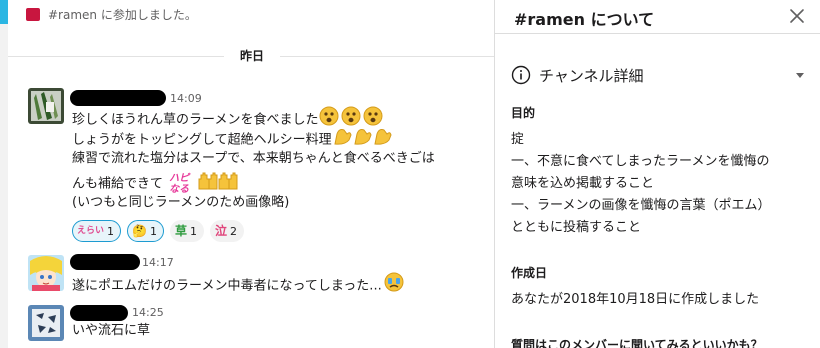  Describe the element at coordinates (556, 19) in the screenshot. I see `channel-name: ramen` at that location.